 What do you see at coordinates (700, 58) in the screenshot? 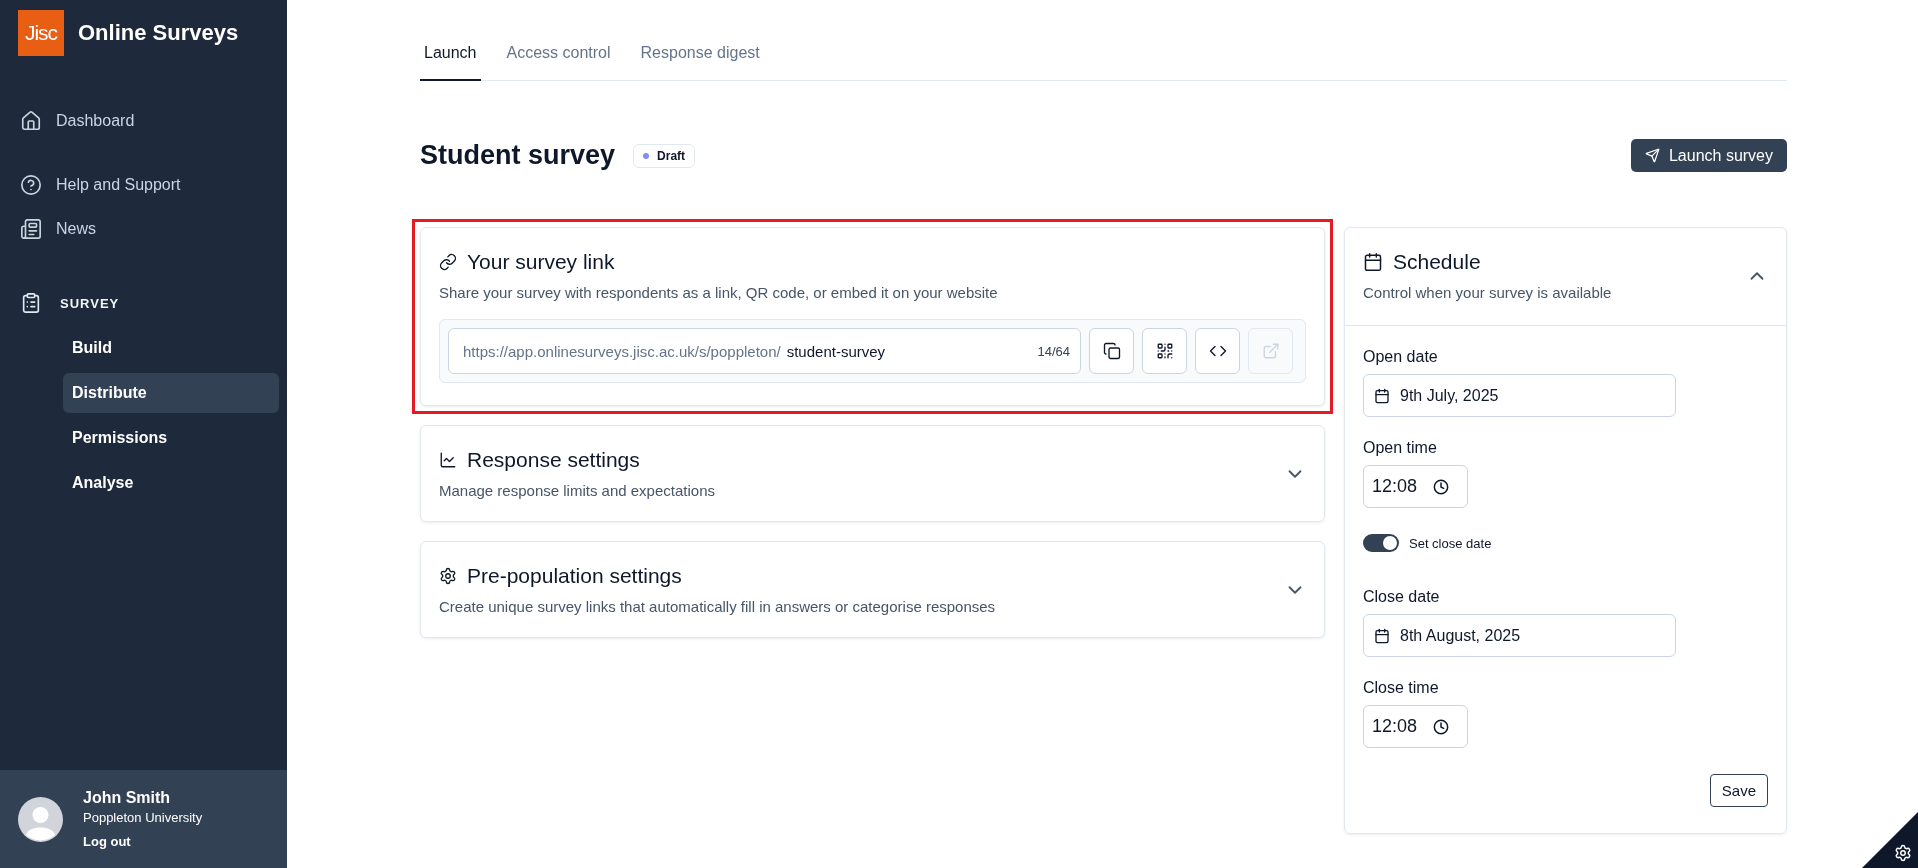
I see `tab: Response digest` at bounding box center [700, 58].